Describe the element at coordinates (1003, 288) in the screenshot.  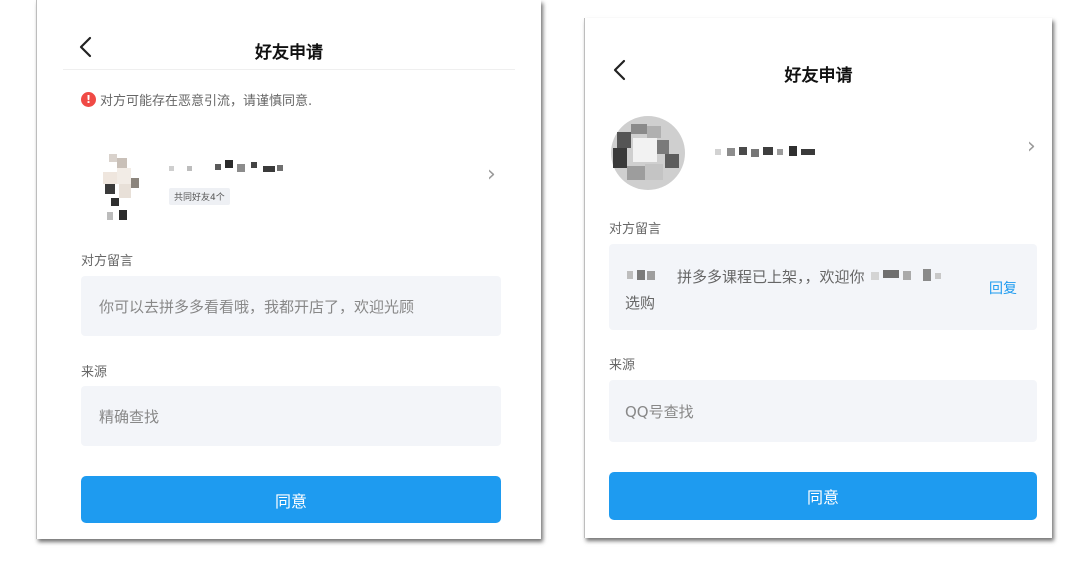
I see `reply-link: 回复` at that location.